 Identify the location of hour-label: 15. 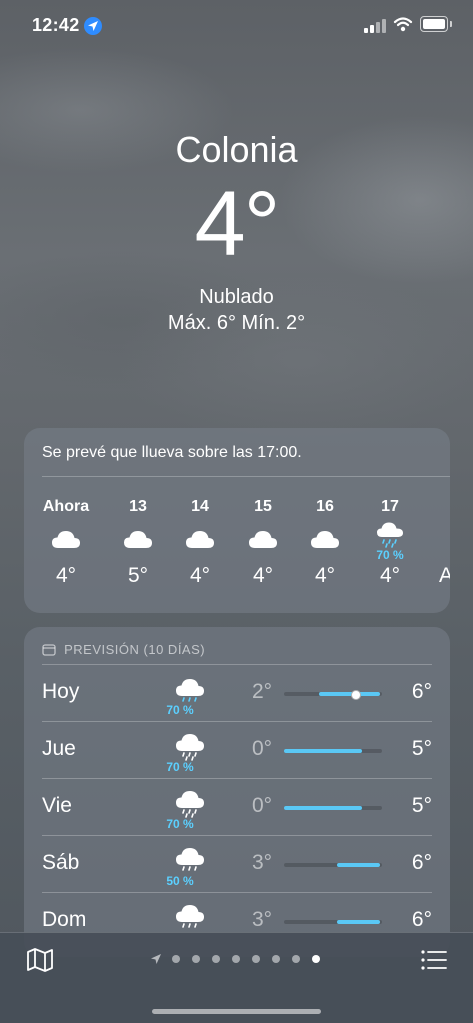
(263, 506).